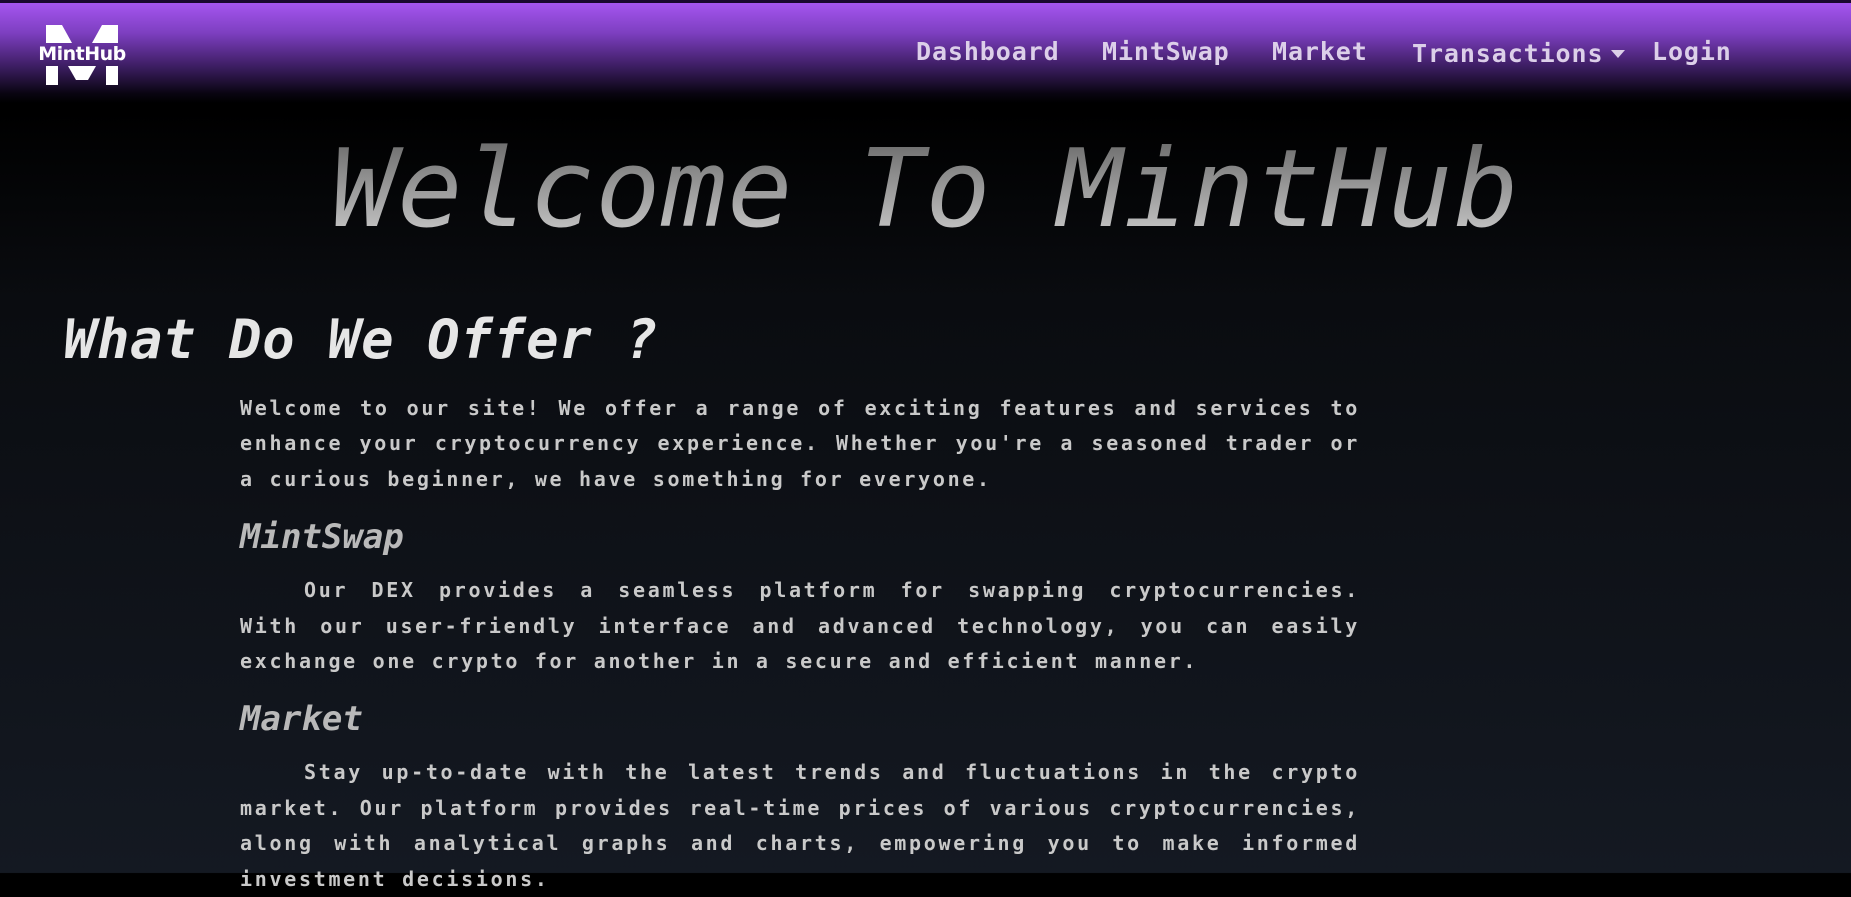 Image resolution: width=1851 pixels, height=897 pixels. What do you see at coordinates (1320, 51) in the screenshot?
I see `nav-market: Market` at bounding box center [1320, 51].